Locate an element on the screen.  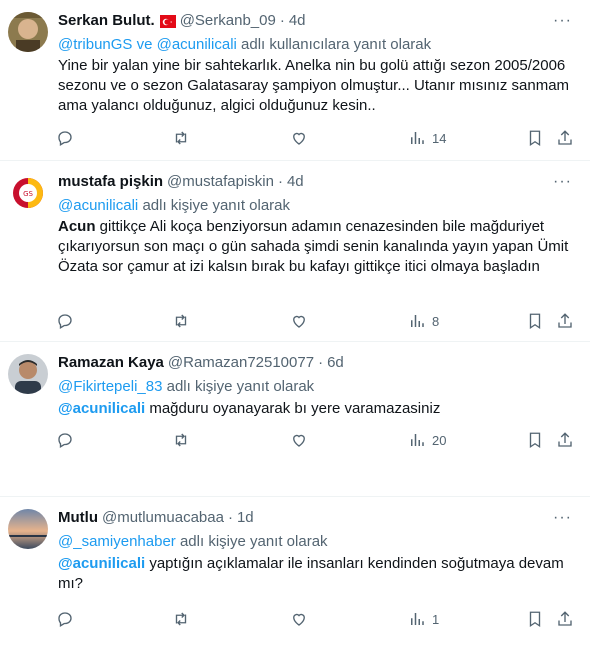
action-bar: 20 is located at coordinates (295, 440).